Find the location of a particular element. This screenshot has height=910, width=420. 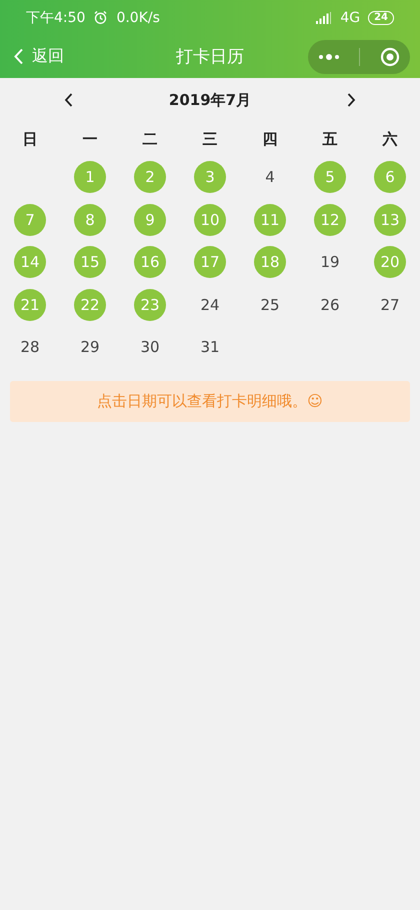

back-button: 返回 is located at coordinates (39, 56).